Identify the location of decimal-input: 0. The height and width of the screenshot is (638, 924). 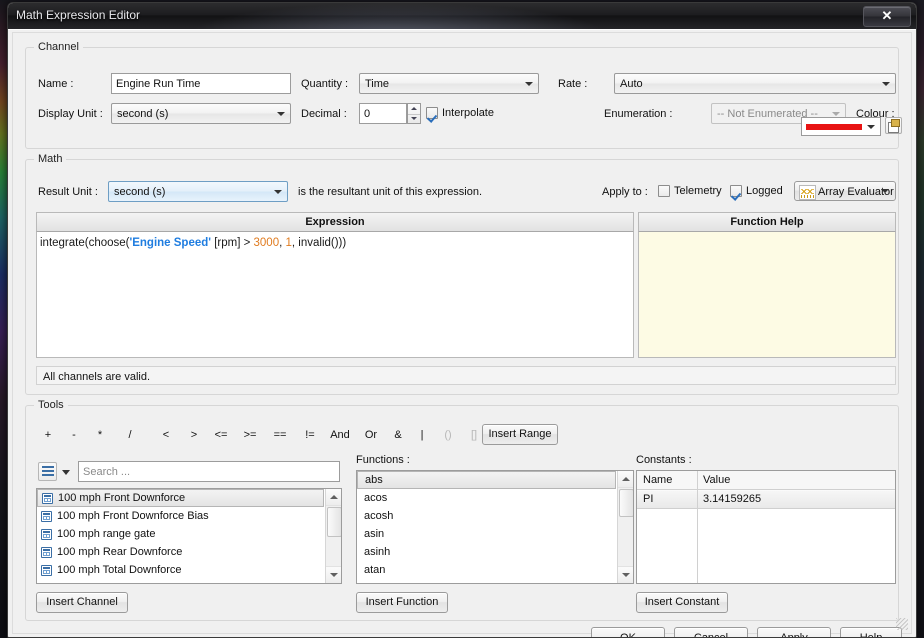
(383, 113).